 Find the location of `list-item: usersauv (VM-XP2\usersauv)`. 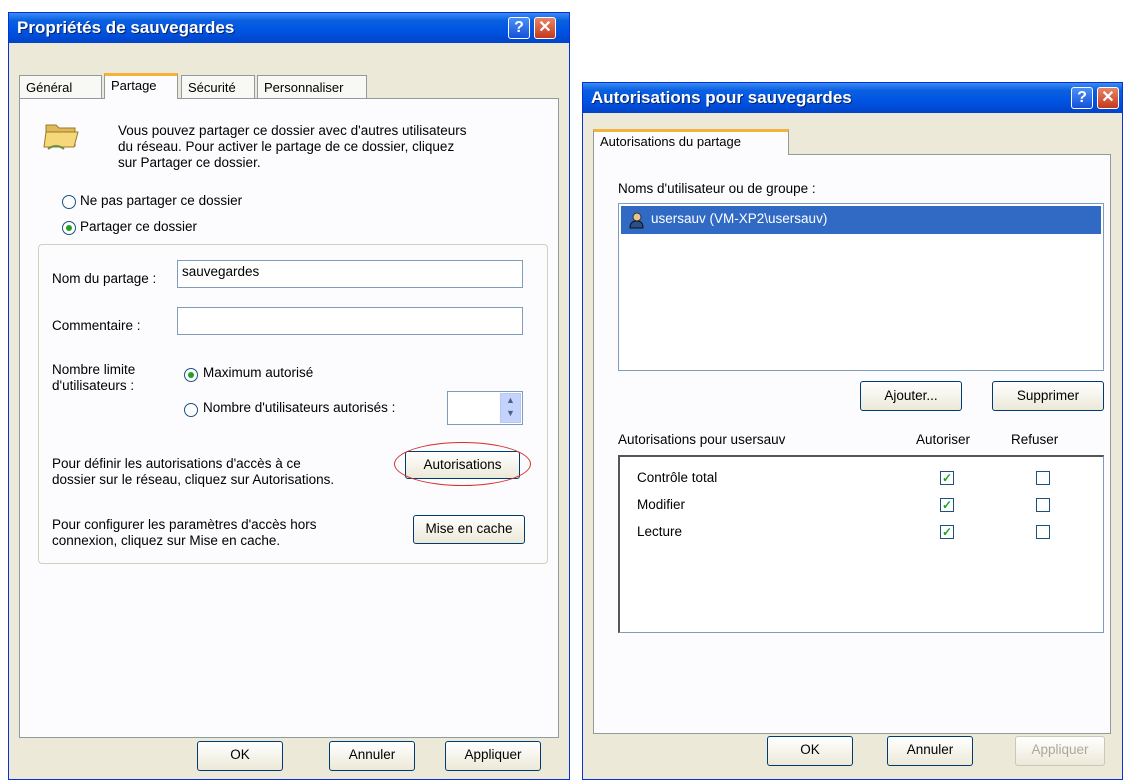

list-item: usersauv (VM-XP2\usersauv) is located at coordinates (861, 220).